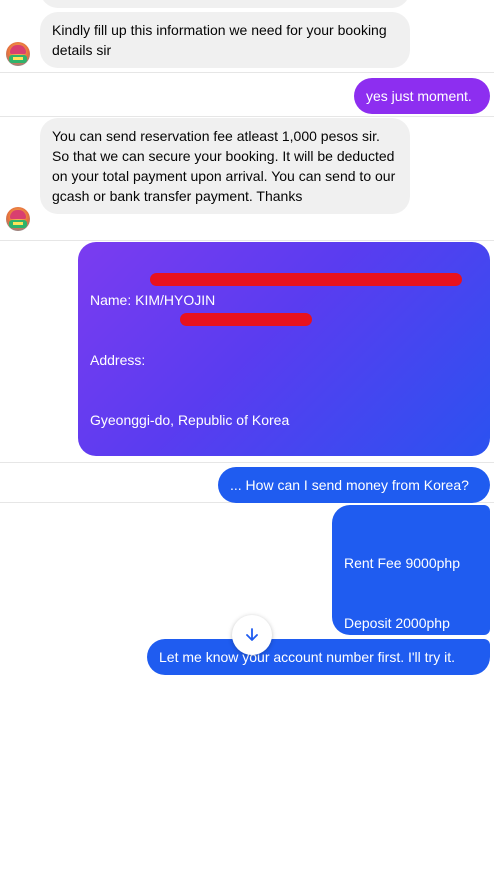 The width and height of the screenshot is (494, 893). What do you see at coordinates (190, 420) in the screenshot?
I see `booking-region-line: Gyeonggi-do, Republic of Korea` at bounding box center [190, 420].